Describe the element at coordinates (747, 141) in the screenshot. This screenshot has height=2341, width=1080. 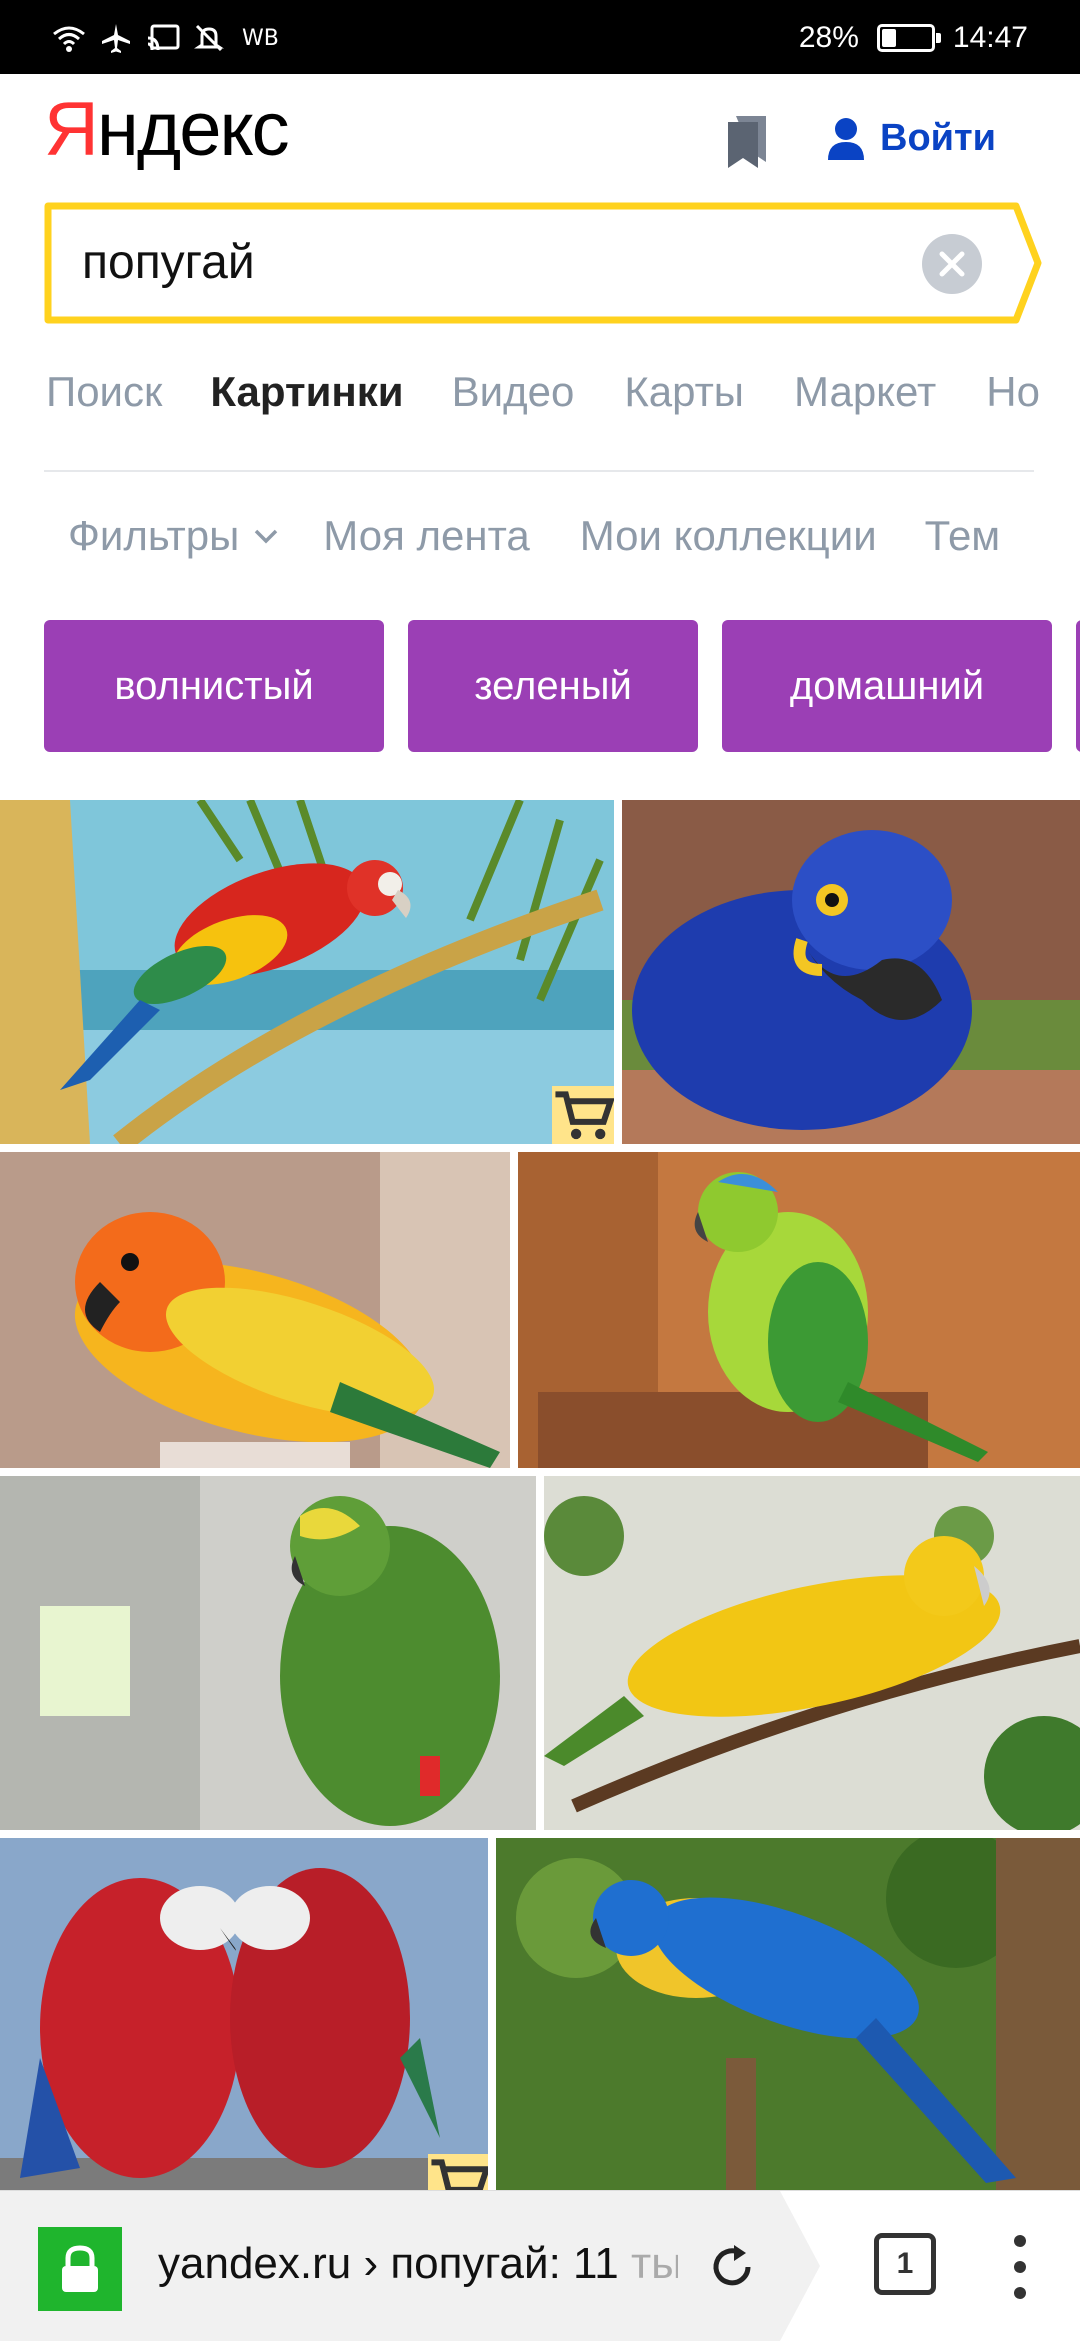
I see `bookmark-icon` at that location.